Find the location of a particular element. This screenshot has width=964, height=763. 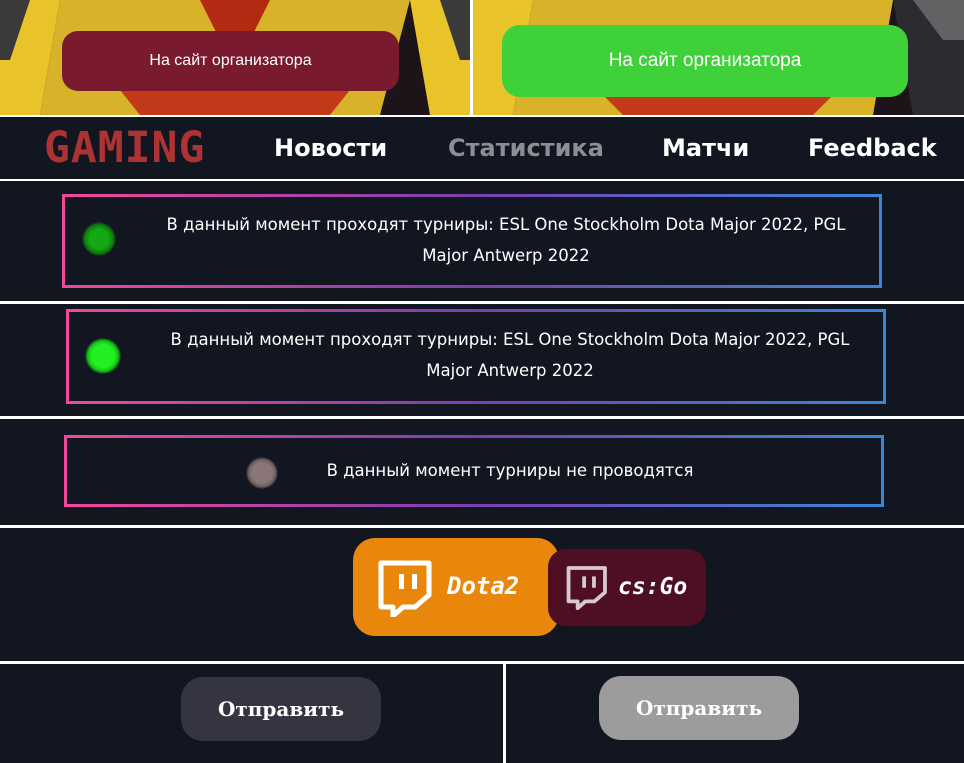

banner-right: На сайт организатора is located at coordinates (718, 57).